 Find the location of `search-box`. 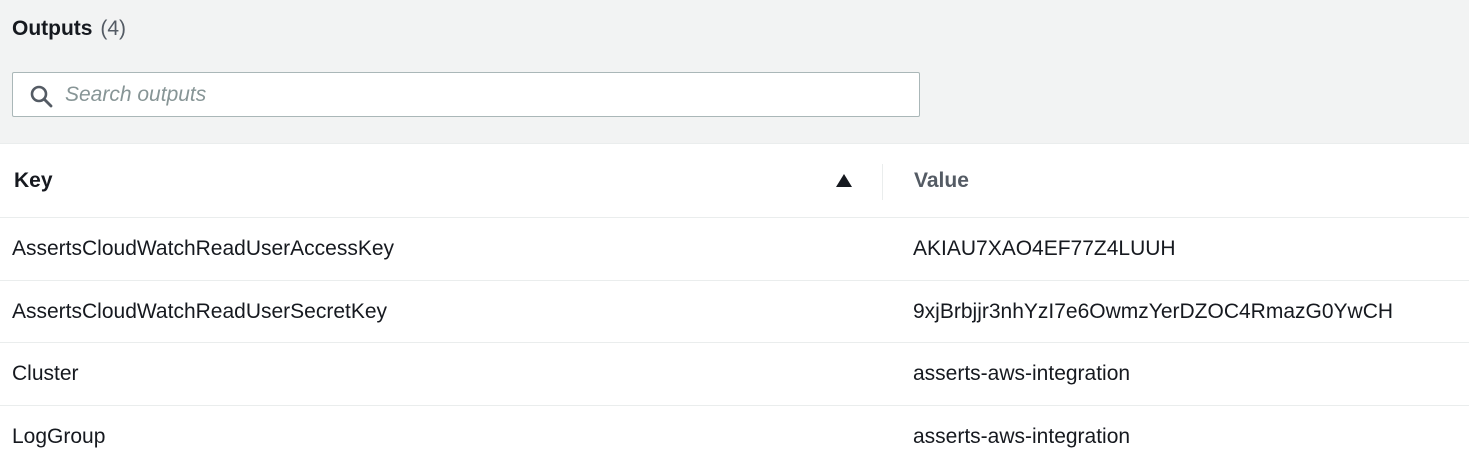

search-box is located at coordinates (466, 94).